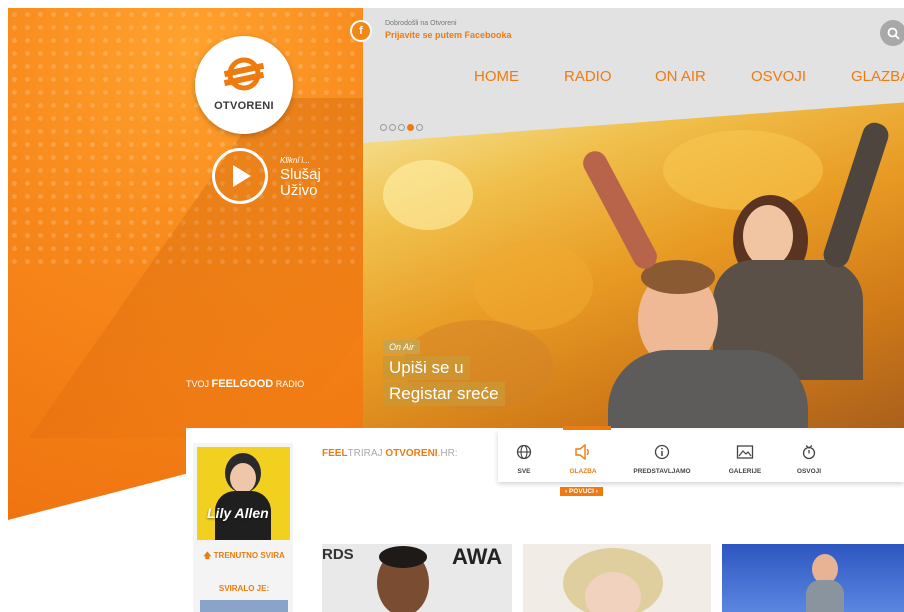  Describe the element at coordinates (447, 453) in the screenshot. I see `feel-post: .HR:` at that location.